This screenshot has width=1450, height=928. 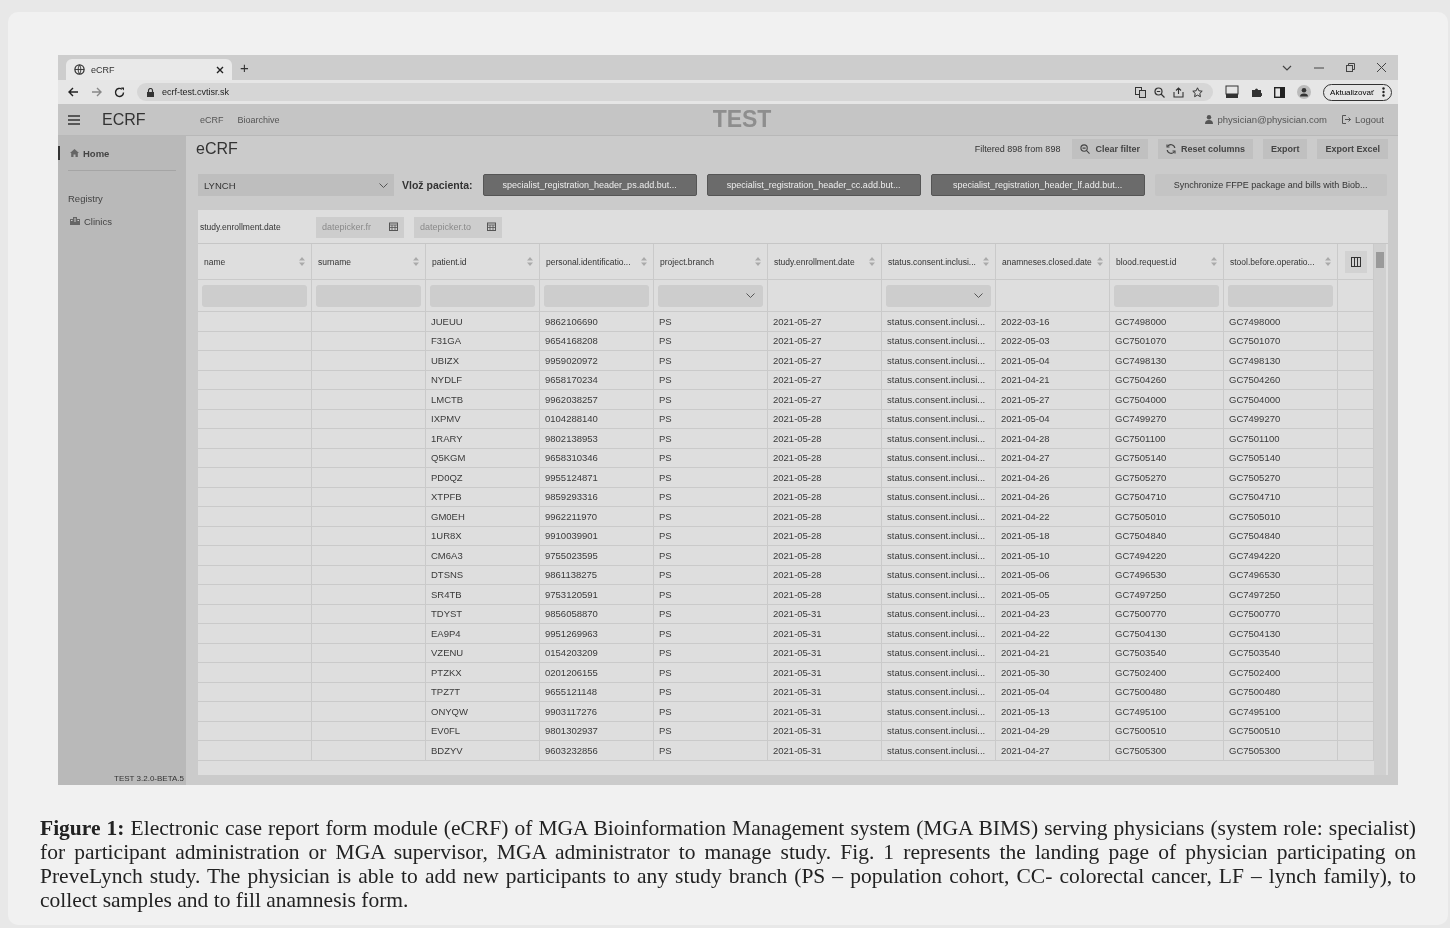 What do you see at coordinates (1110, 149) in the screenshot?
I see `toolbar-button: Clear filter` at bounding box center [1110, 149].